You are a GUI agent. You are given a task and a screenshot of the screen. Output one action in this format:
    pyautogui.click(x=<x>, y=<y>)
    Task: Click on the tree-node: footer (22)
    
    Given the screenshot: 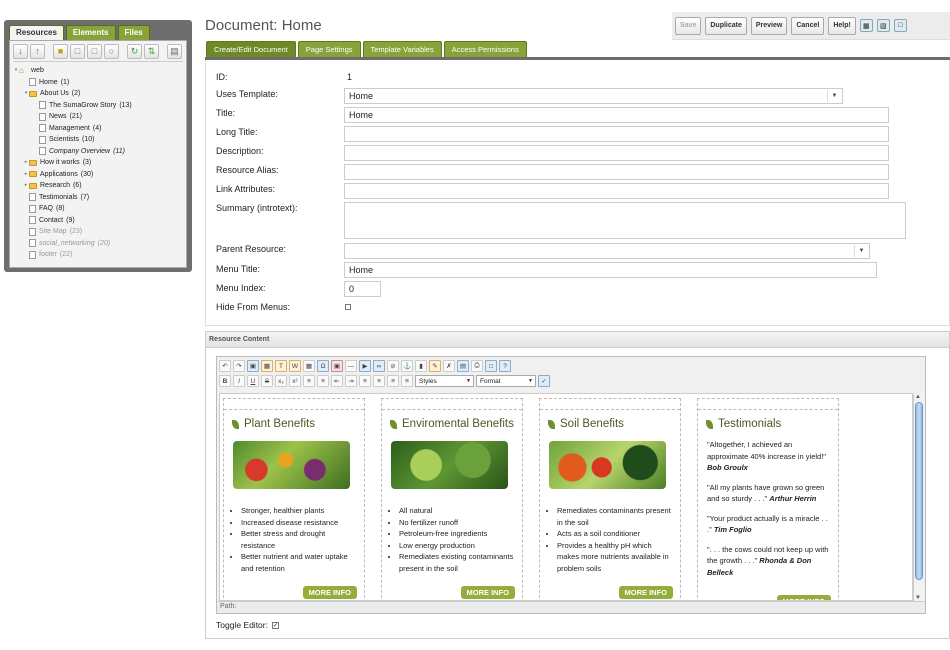 What is the action you would take?
    pyautogui.click(x=98, y=255)
    